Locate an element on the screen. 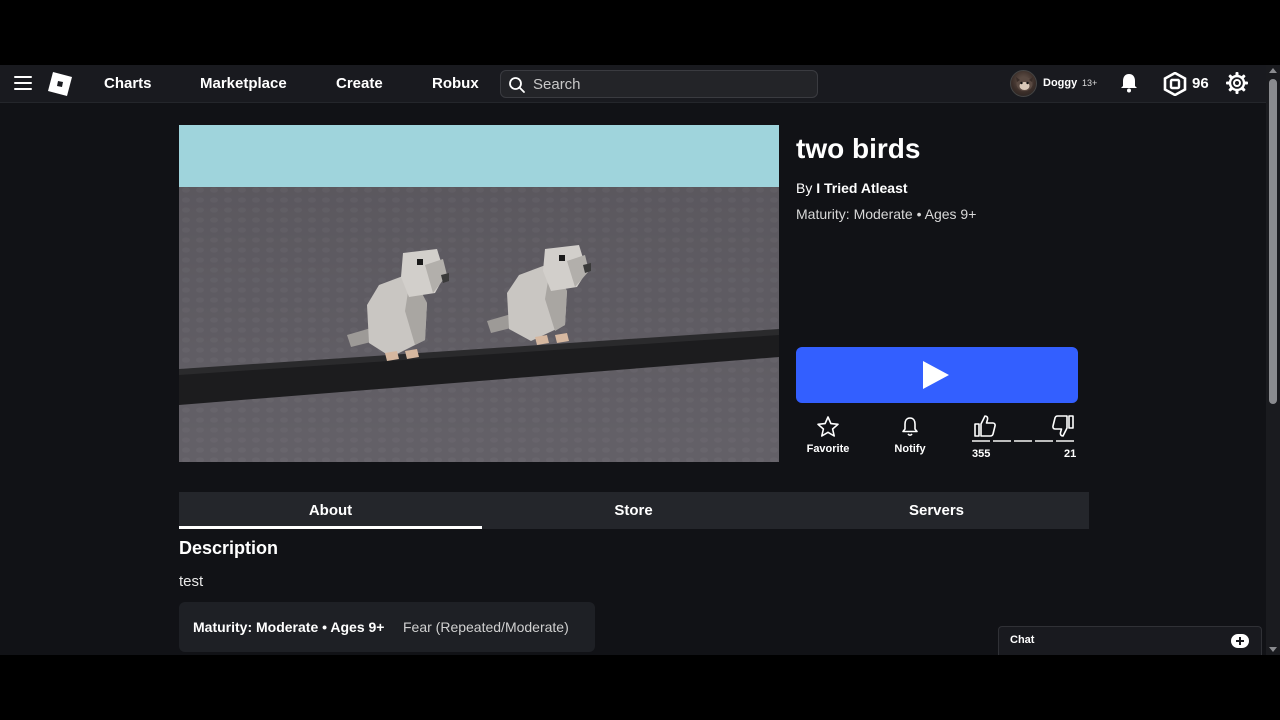  letterbox-bottom is located at coordinates (640, 687).